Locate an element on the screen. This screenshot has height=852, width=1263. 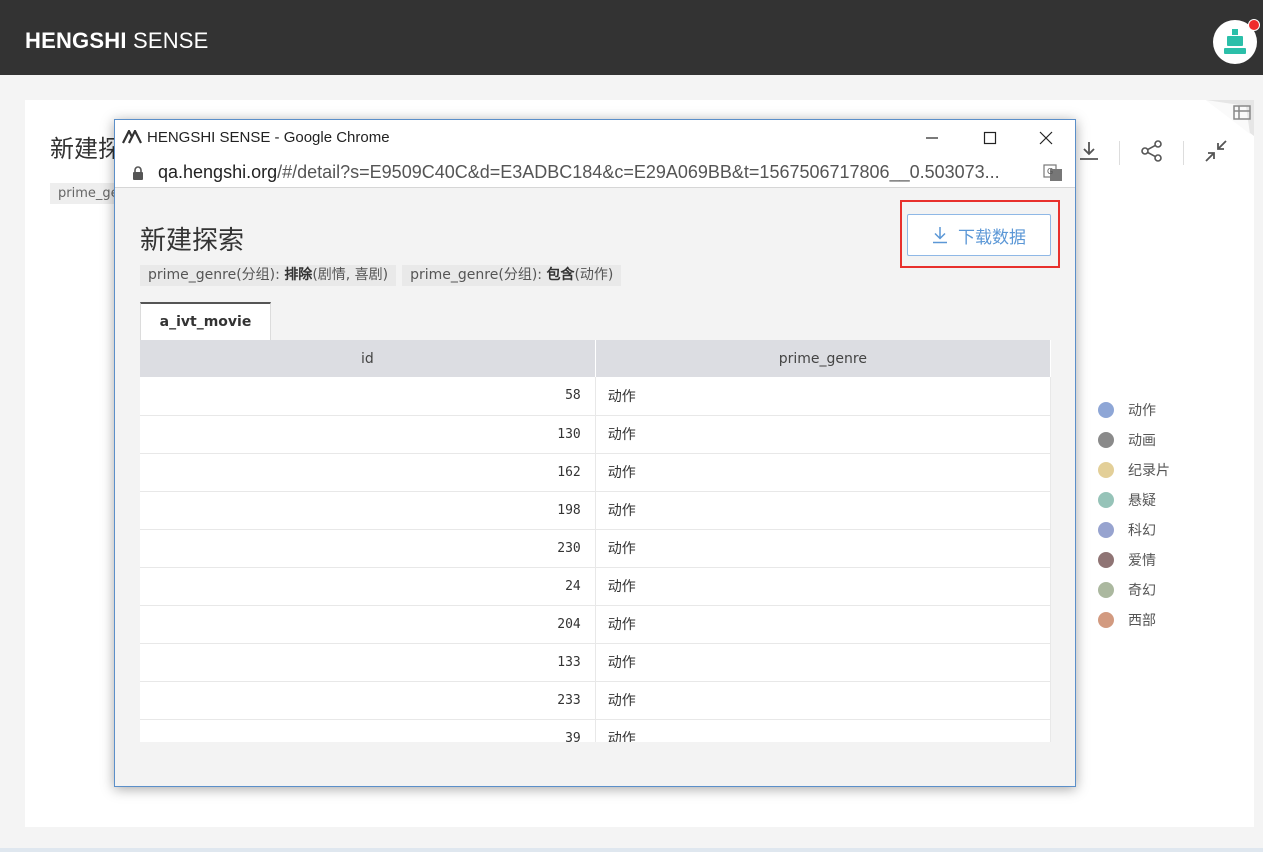
table-row: 162 动作 is located at coordinates (595, 472).